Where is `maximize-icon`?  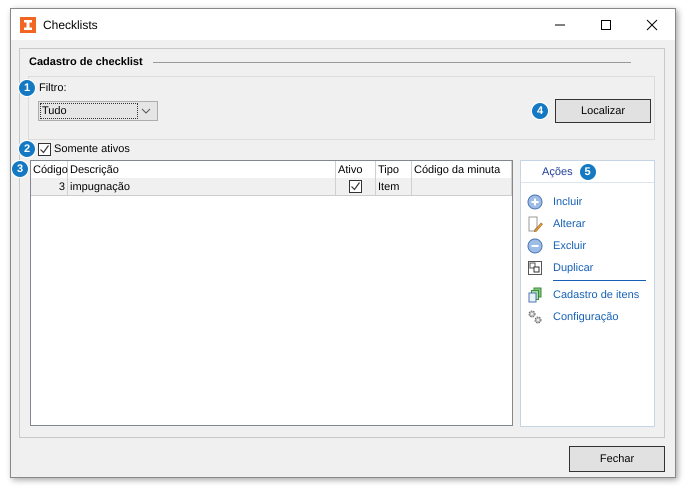
maximize-icon is located at coordinates (606, 24).